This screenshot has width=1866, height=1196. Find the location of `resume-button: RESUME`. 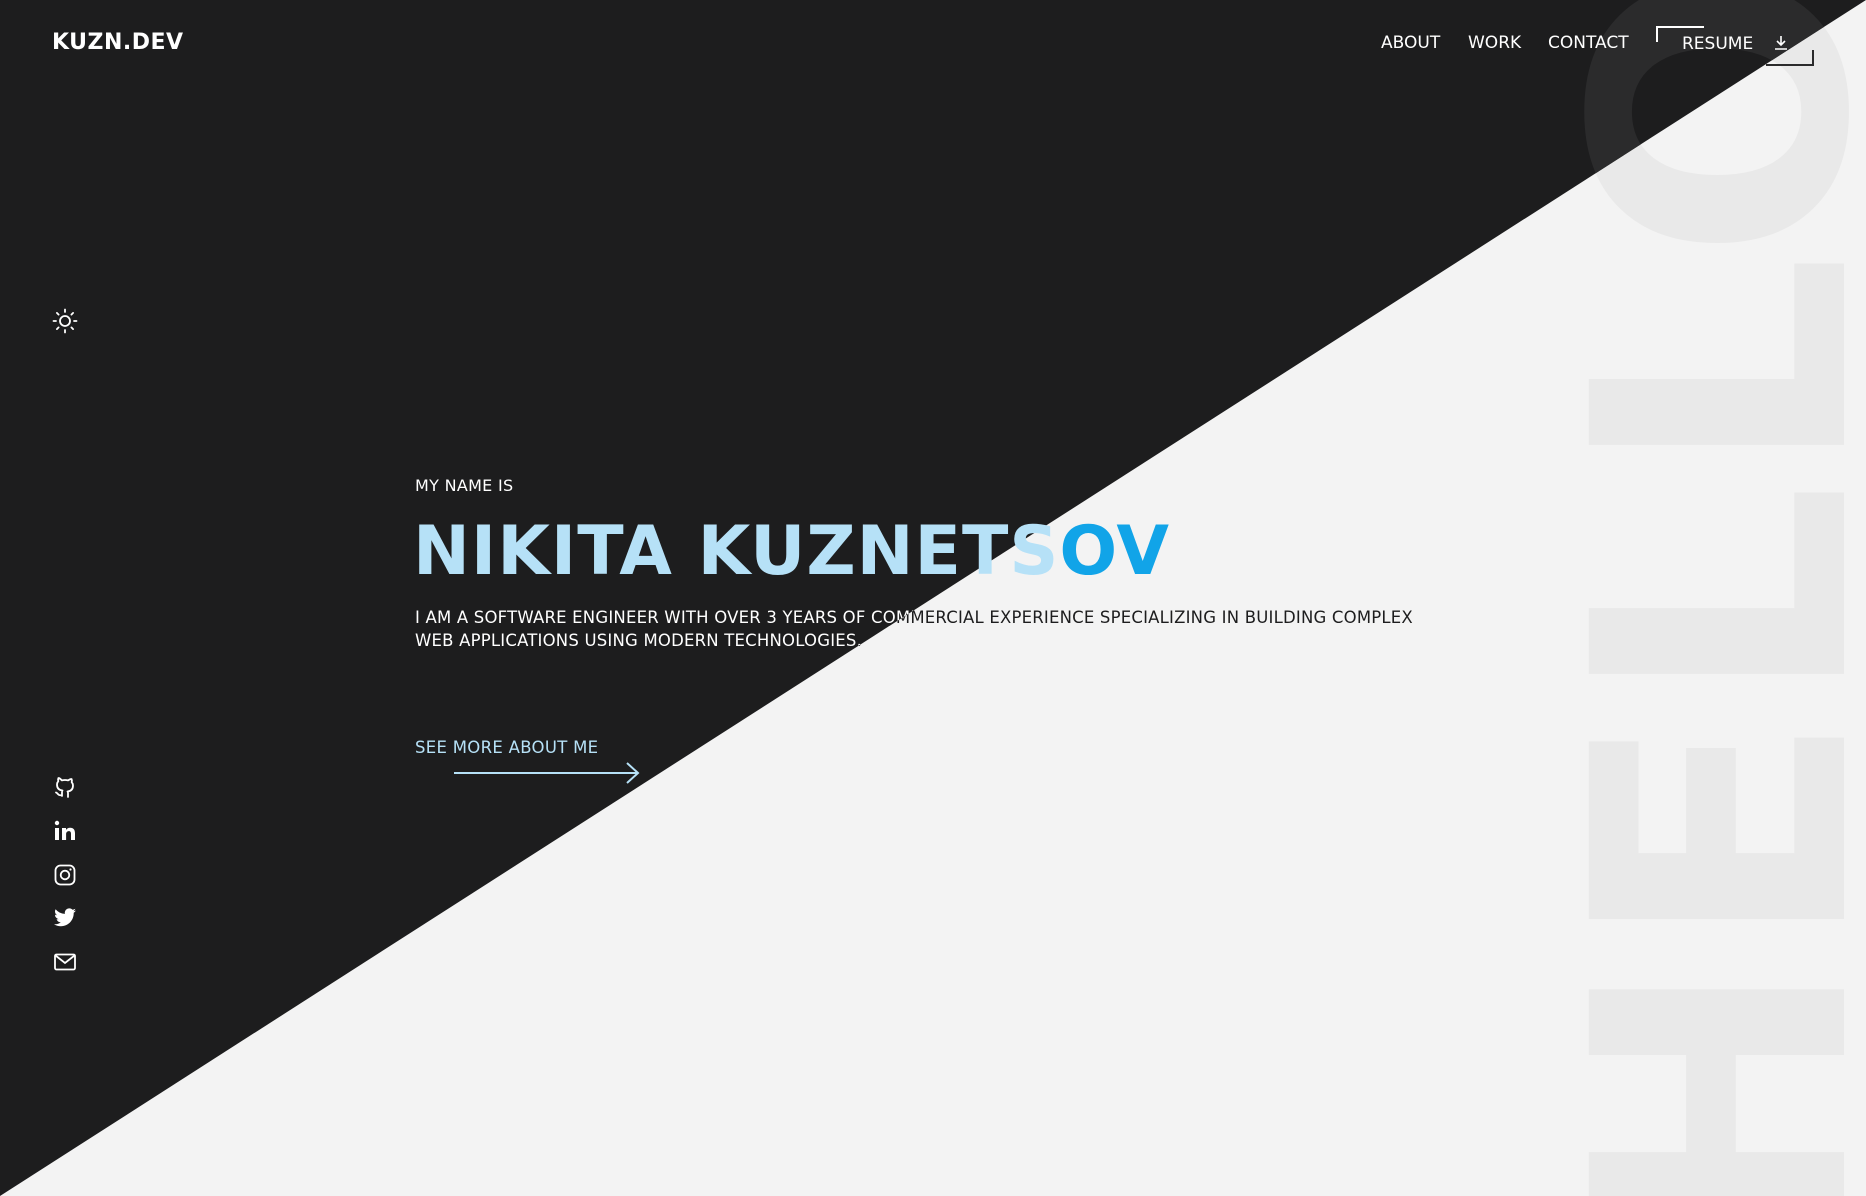

resume-button: RESUME is located at coordinates (1735, 46).